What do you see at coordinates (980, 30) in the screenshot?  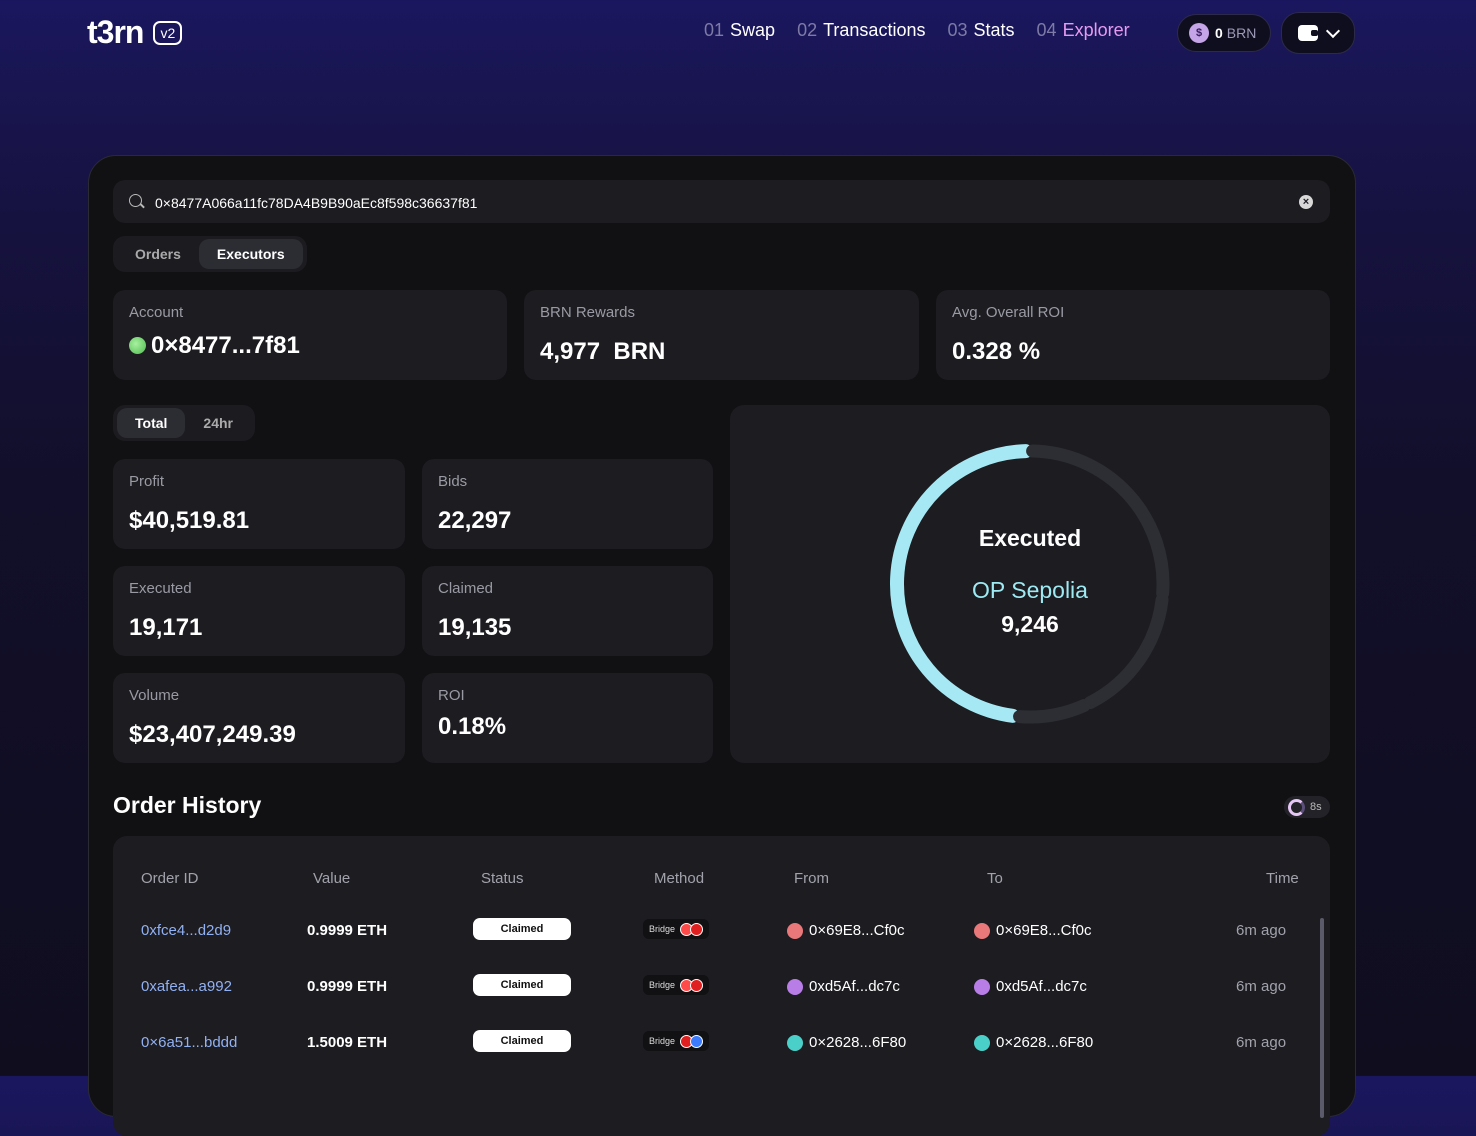 I see `nav-stats: 03 Stats` at bounding box center [980, 30].